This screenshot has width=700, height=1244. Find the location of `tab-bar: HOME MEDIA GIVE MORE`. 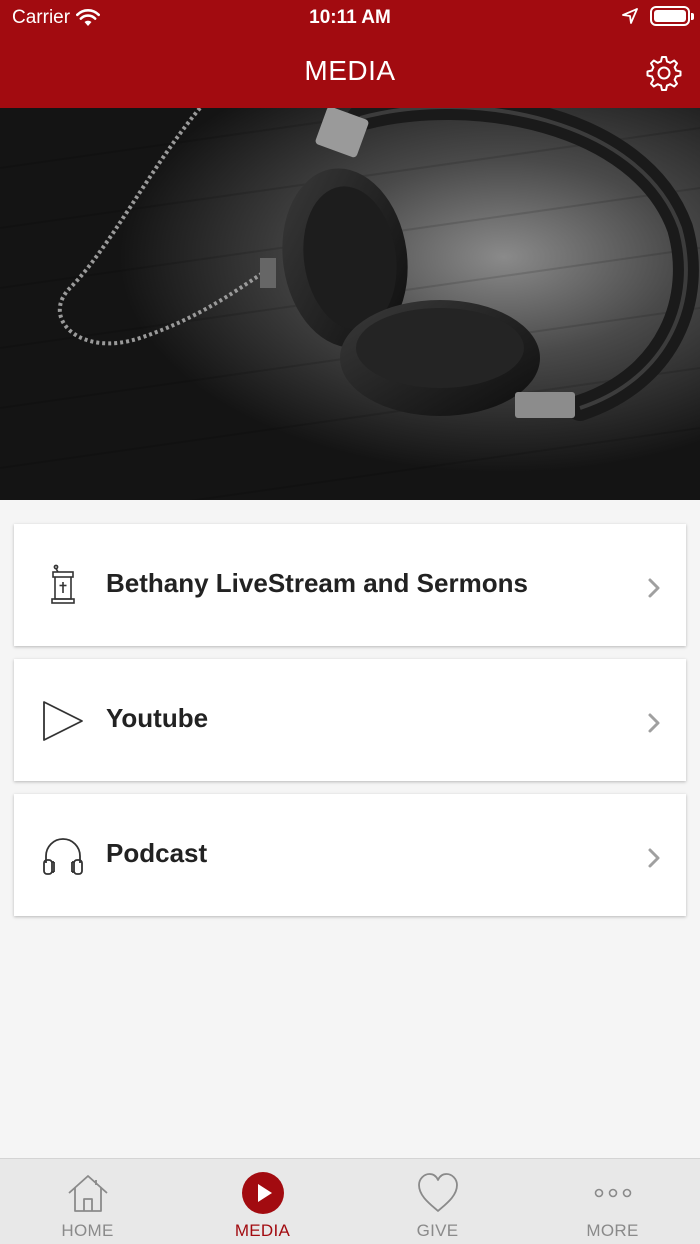

tab-bar: HOME MEDIA GIVE MORE is located at coordinates (350, 1201).